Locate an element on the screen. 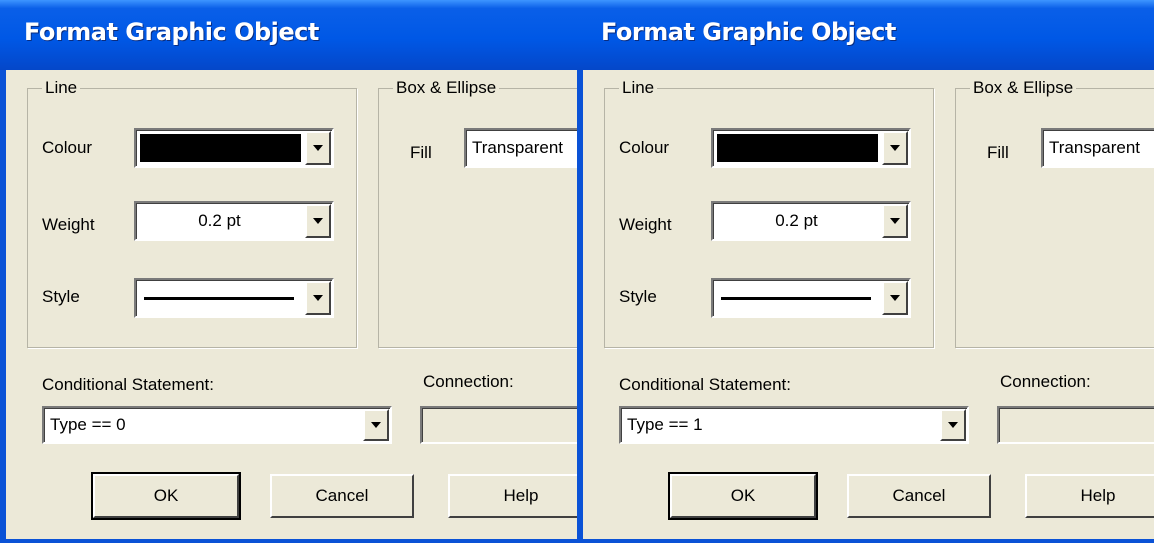 This screenshot has height=543, width=1154. conditional-statement-combo: Type == 0 is located at coordinates (217, 425).